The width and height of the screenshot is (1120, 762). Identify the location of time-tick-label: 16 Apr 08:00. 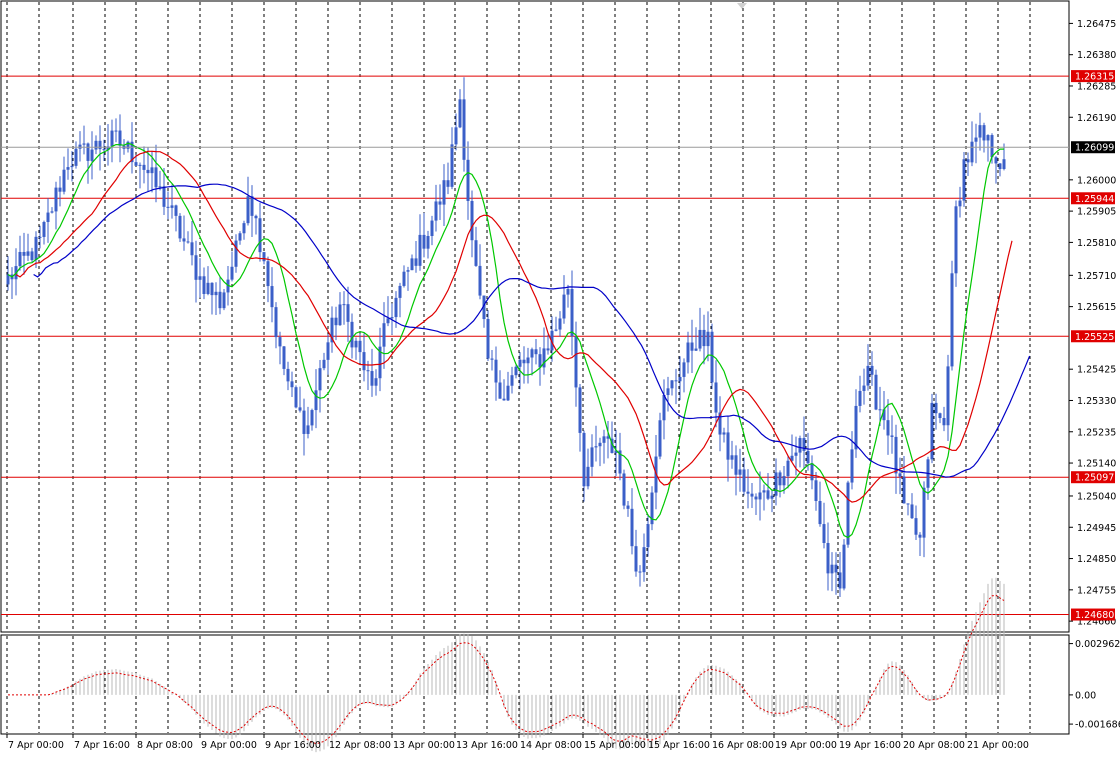
(743, 745).